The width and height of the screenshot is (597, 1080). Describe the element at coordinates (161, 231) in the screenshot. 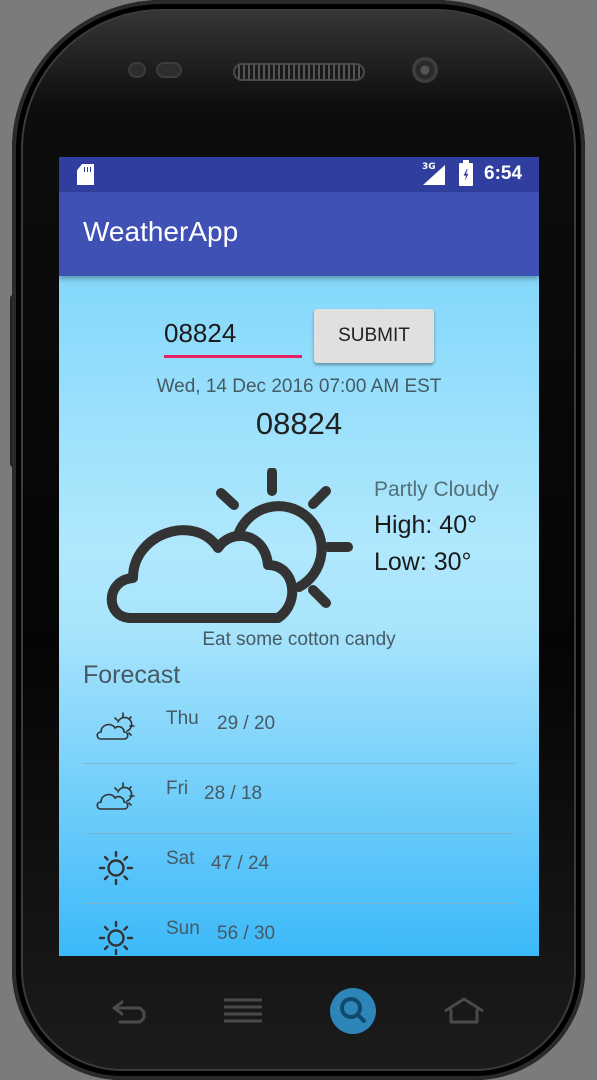

I see `app-title: WeatherApp` at that location.